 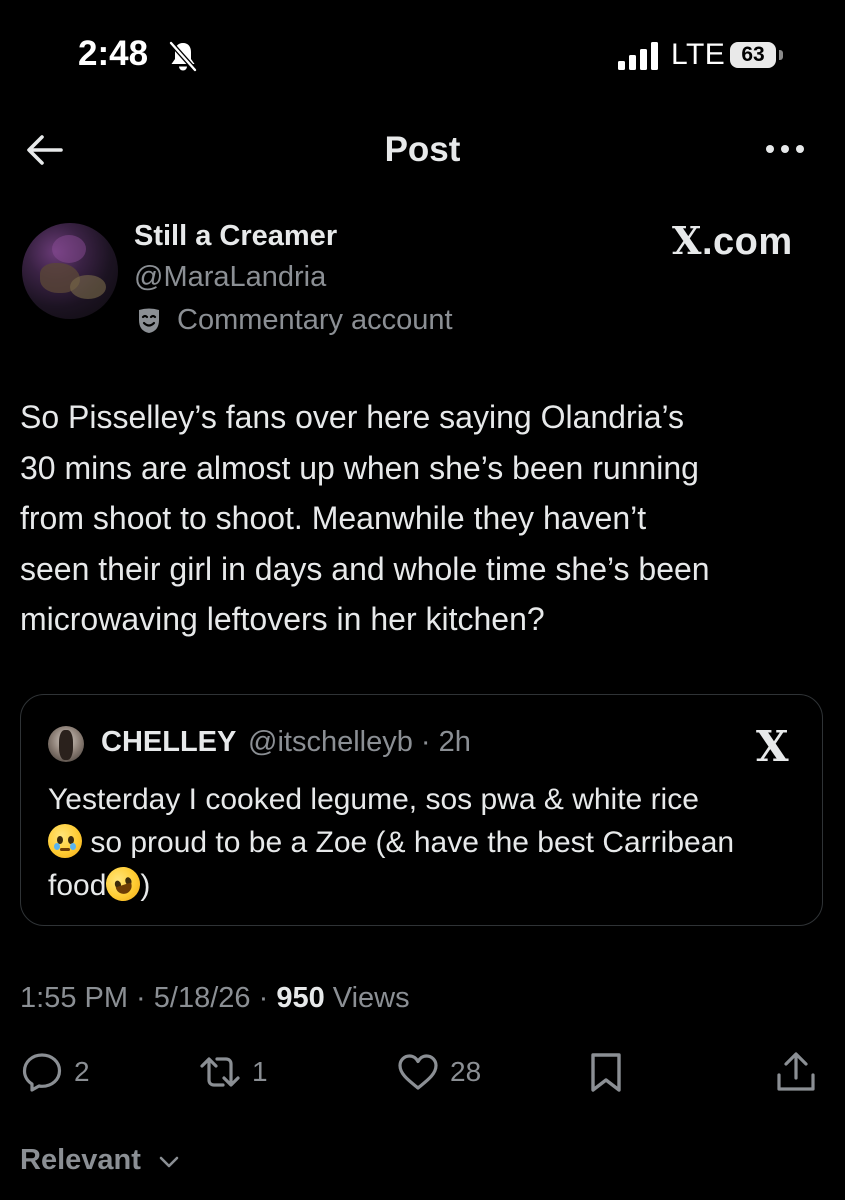 I want to click on post-meta: 1:55 PM · 5/18/26 · 950 Views, so click(x=215, y=998).